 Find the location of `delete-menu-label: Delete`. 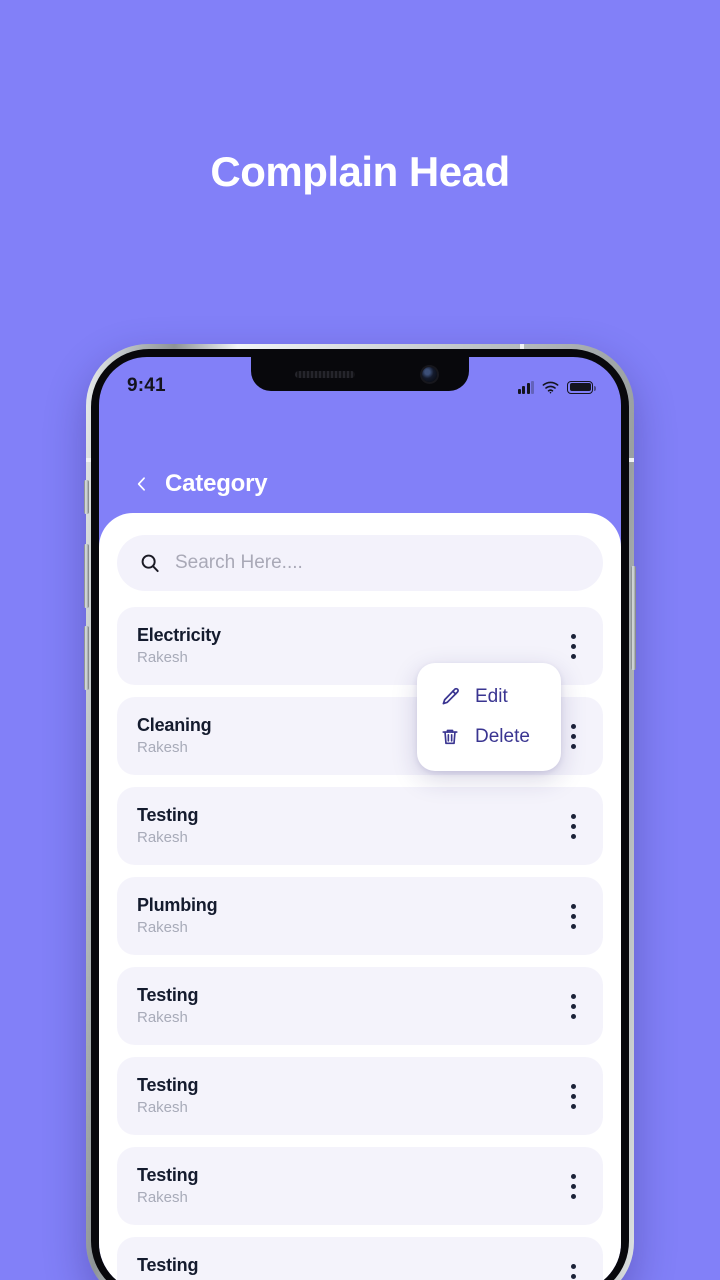

delete-menu-label: Delete is located at coordinates (502, 736).